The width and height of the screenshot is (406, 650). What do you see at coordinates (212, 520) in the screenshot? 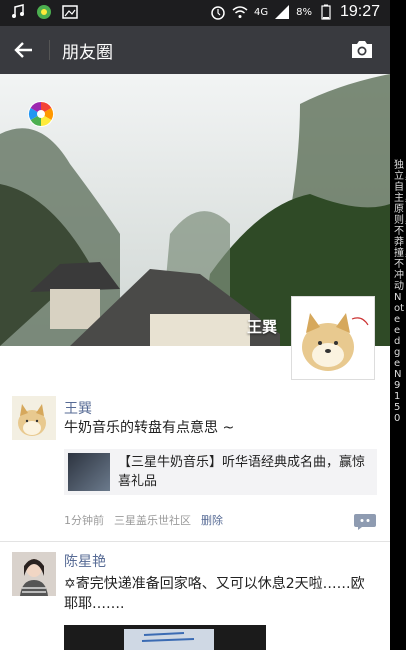
I see `delete-link: 删除` at bounding box center [212, 520].